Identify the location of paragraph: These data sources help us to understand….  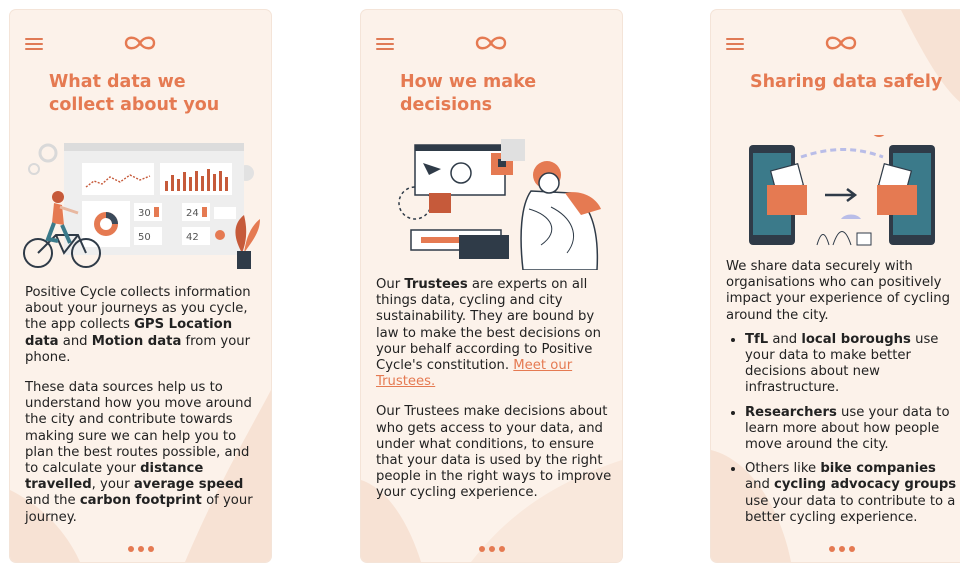
(139, 452).